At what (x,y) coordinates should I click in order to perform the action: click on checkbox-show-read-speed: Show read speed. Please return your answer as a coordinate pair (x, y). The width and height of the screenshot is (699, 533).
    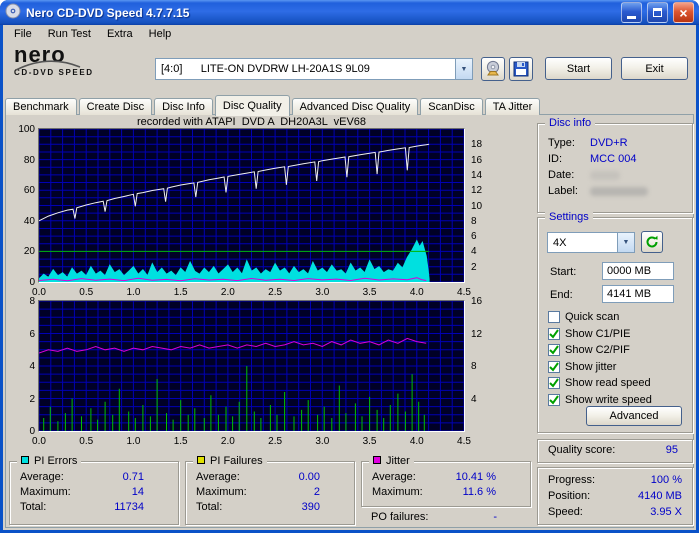
    Looking at the image, I should click on (599, 383).